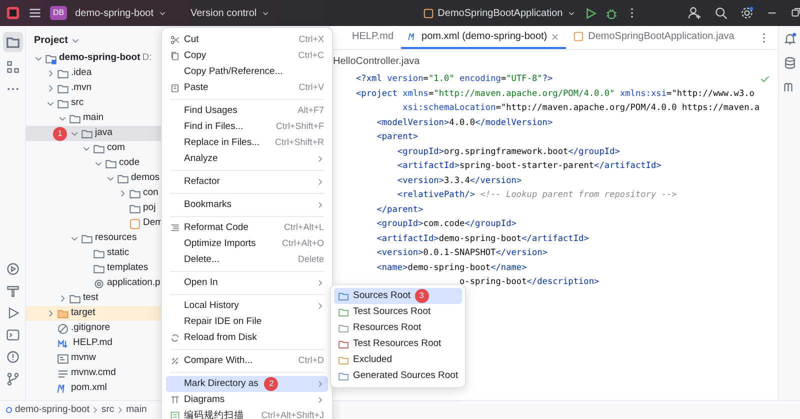  What do you see at coordinates (400, 210) in the screenshot?
I see `code-line: </parent>` at bounding box center [400, 210].